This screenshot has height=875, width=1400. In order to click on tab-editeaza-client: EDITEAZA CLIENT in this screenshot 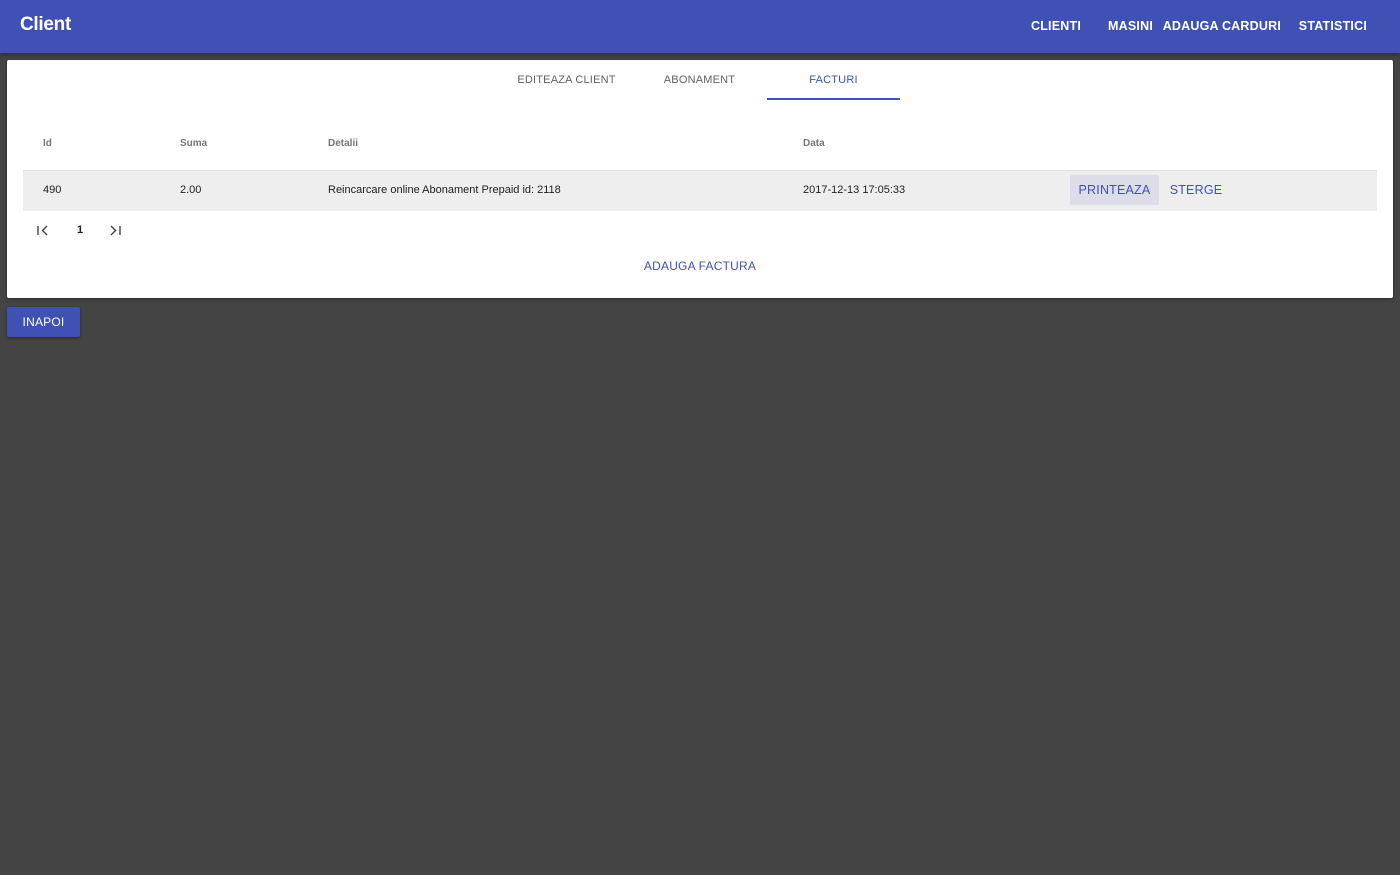, I will do `click(566, 80)`.